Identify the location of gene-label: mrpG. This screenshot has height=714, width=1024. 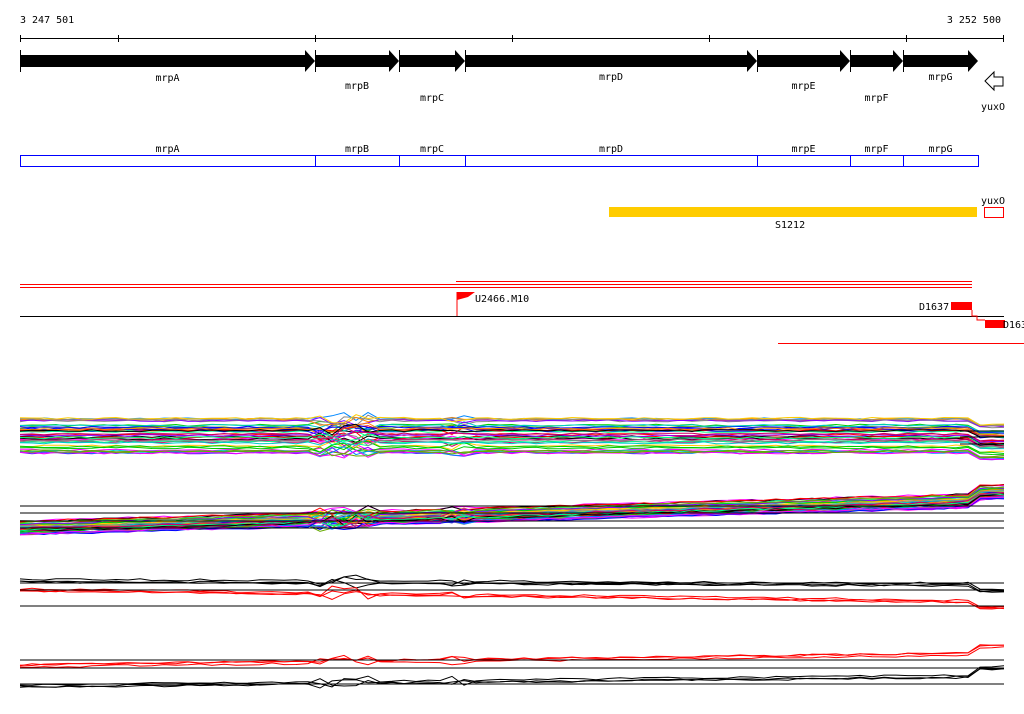
(940, 77).